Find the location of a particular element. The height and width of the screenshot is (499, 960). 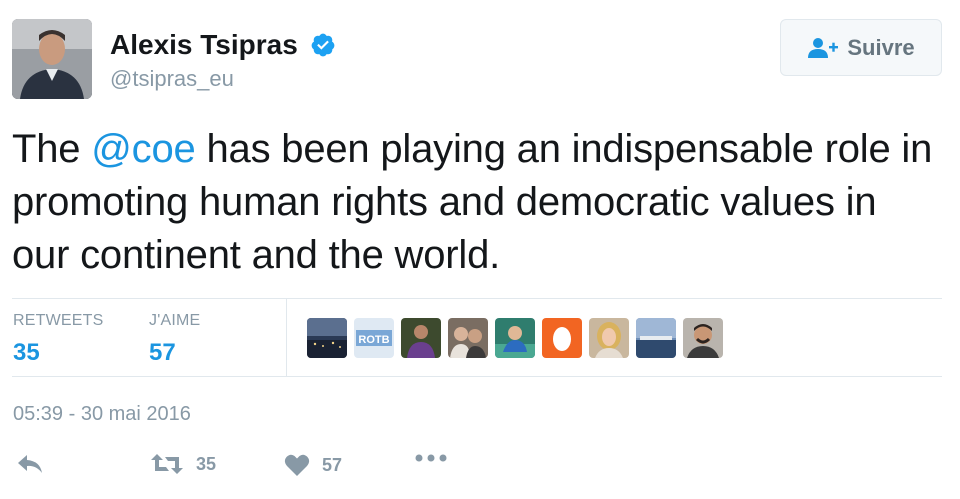

follow-person-plus-icon is located at coordinates (823, 47).